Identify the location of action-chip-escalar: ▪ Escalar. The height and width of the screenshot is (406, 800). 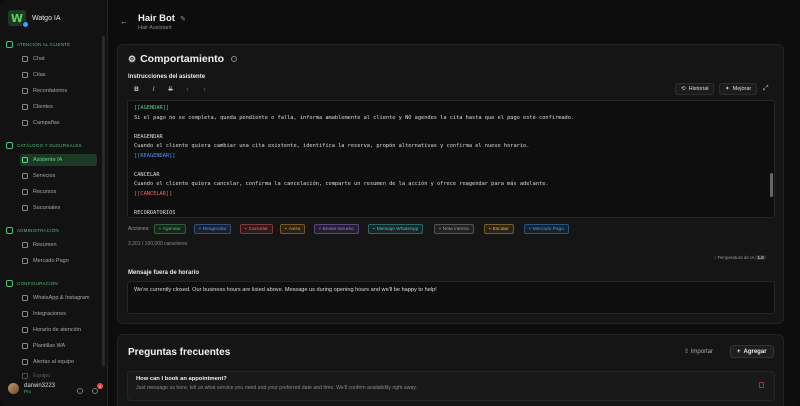
(499, 229).